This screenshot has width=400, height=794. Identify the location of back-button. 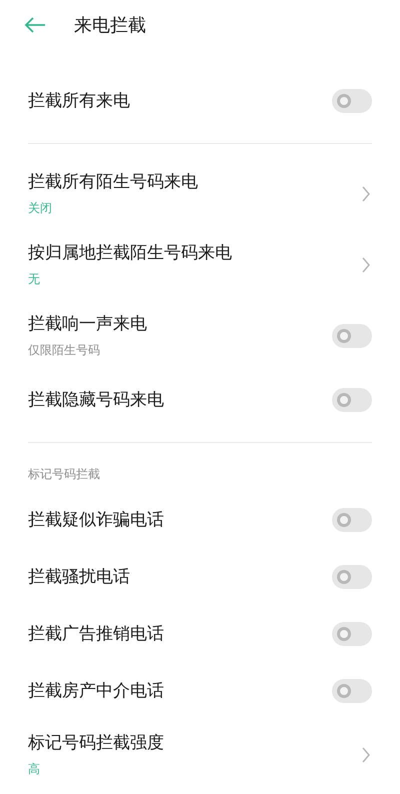
(35, 25).